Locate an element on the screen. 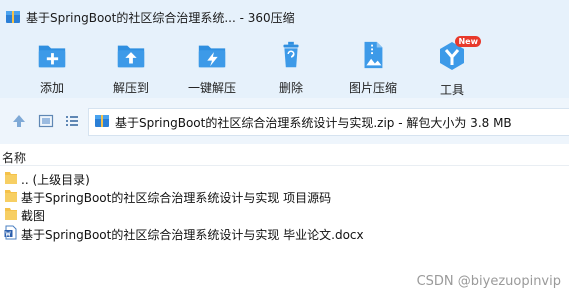 The height and width of the screenshot is (302, 569). file-name: 基于SpringBoot的社区综合治理系统设计与实现 毕业论文.docx is located at coordinates (192, 235).